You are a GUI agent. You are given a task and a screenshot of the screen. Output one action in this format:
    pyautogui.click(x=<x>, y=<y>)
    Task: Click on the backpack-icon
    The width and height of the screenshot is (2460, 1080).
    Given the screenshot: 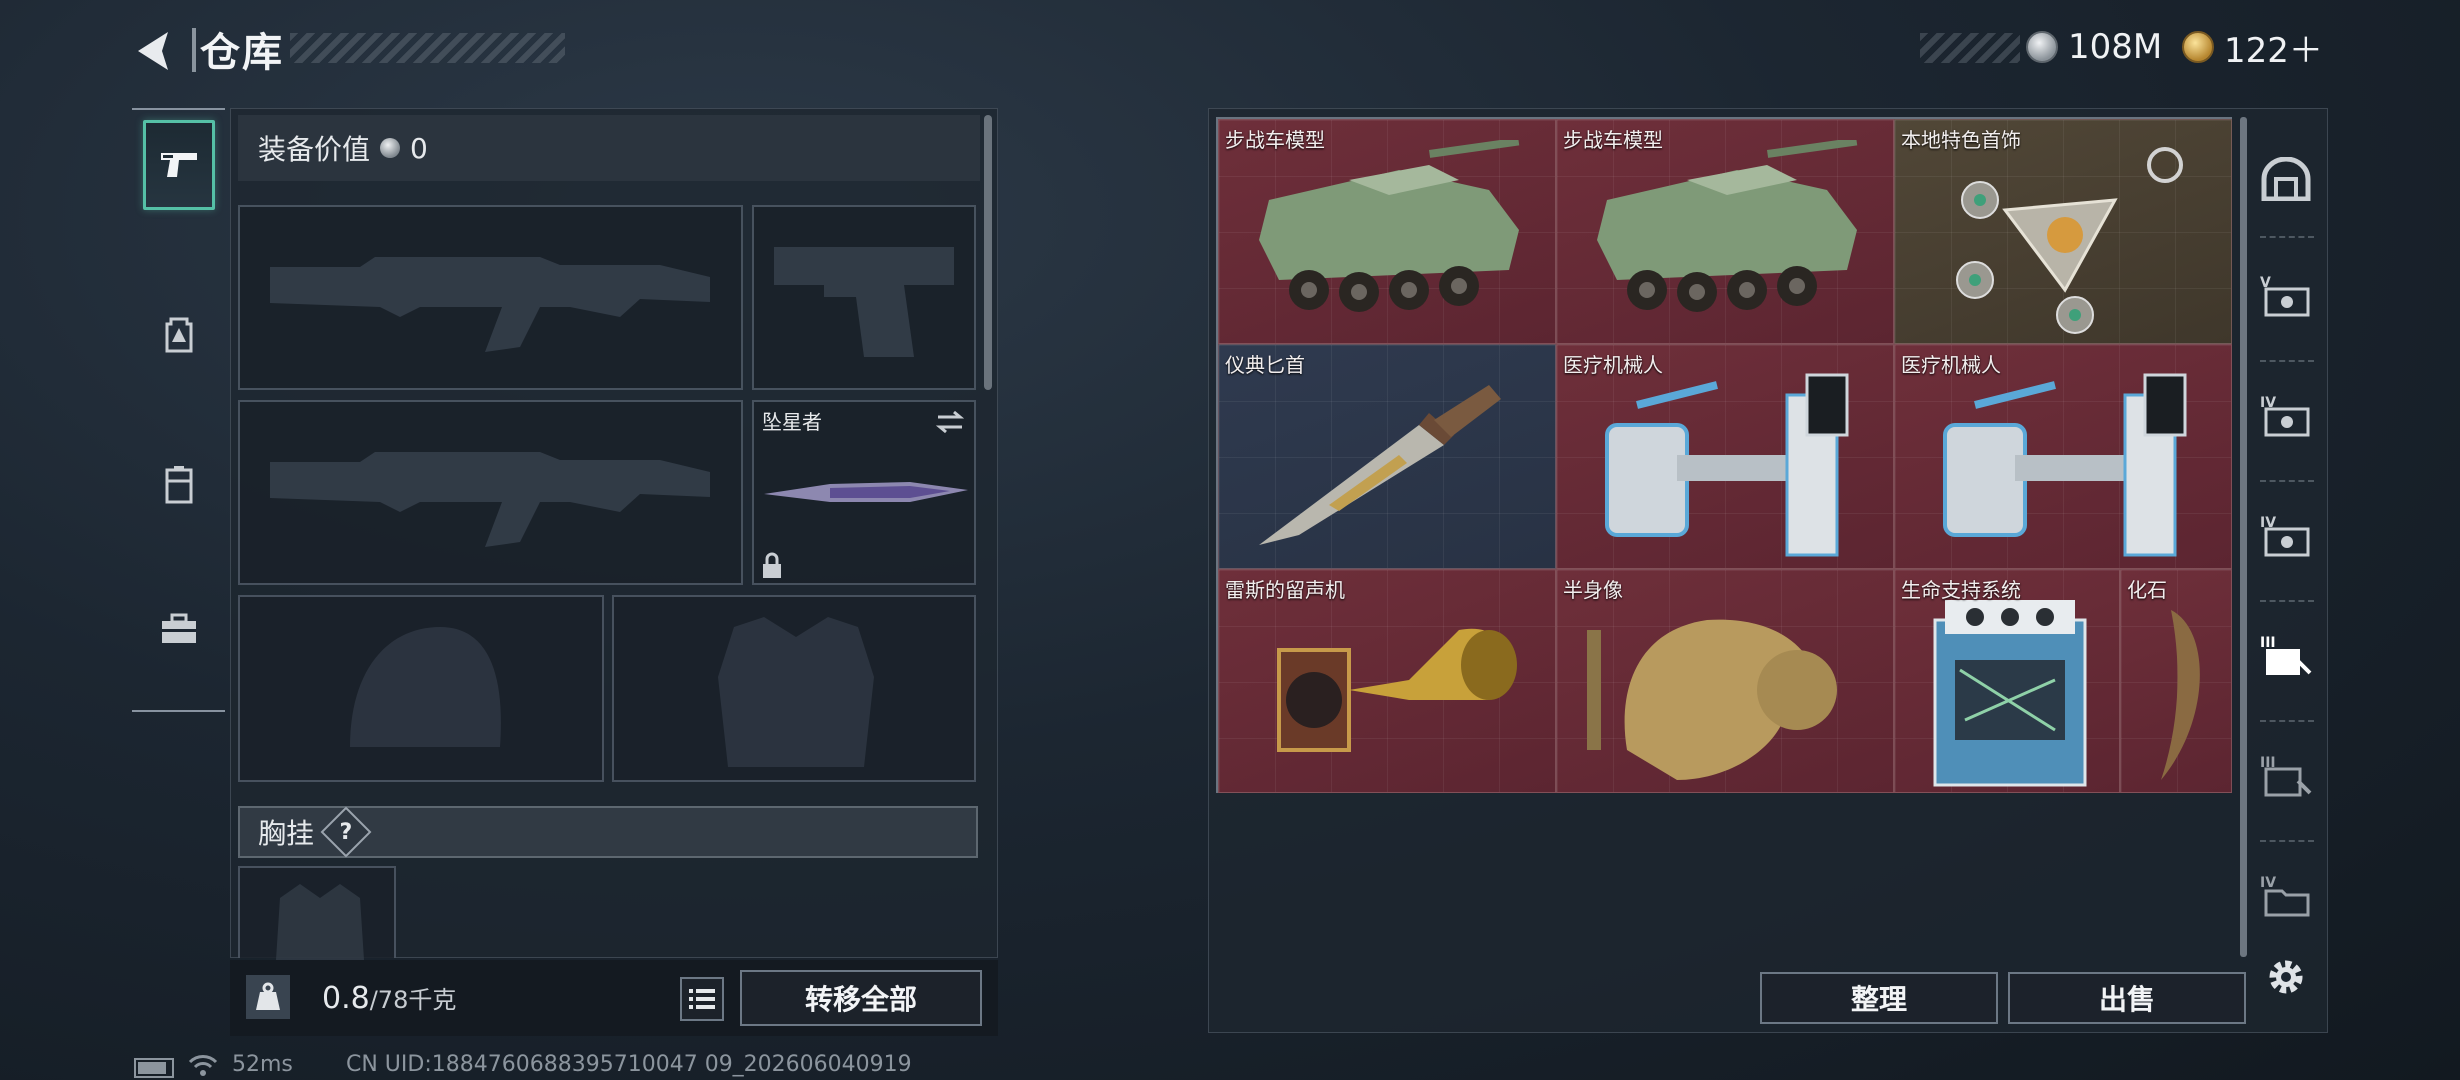 What is the action you would take?
    pyautogui.click(x=179, y=335)
    